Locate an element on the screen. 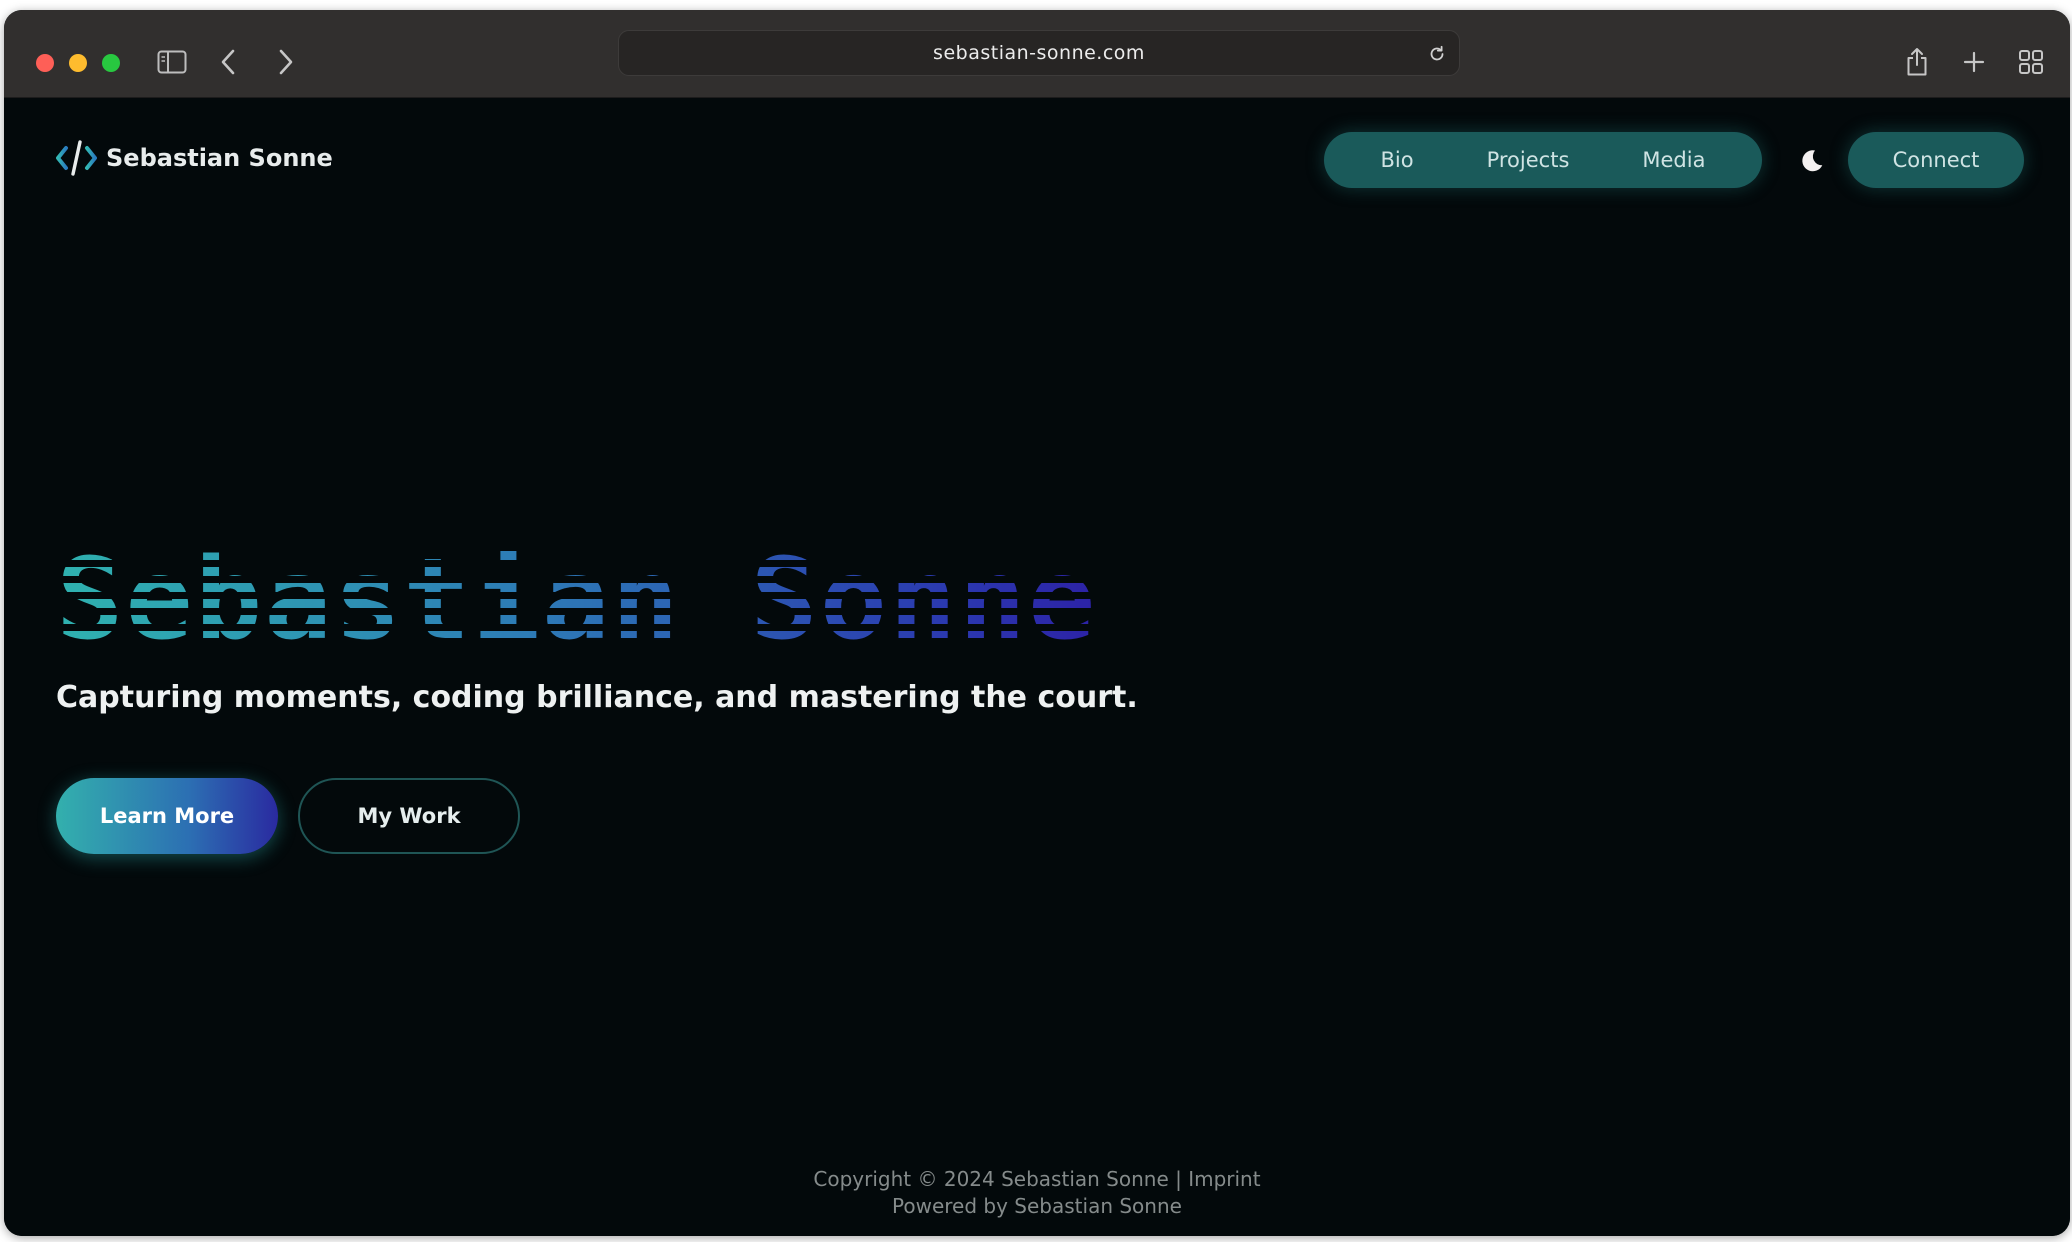 This screenshot has width=2072, height=1242. close-window-button is located at coordinates (45, 63).